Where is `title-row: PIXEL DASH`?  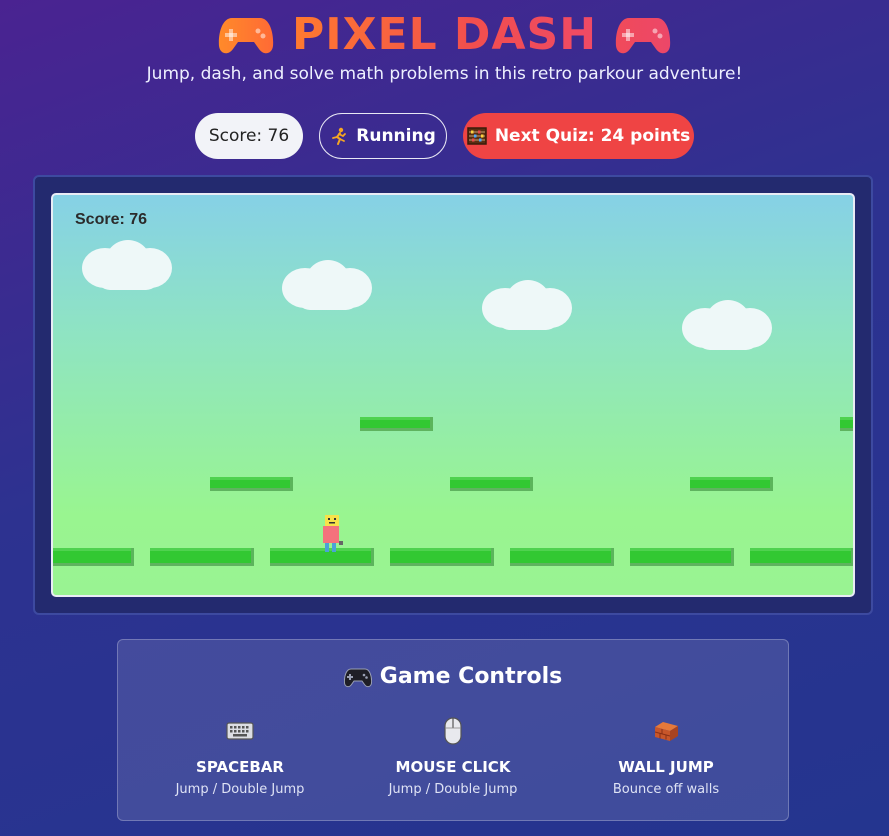
title-row: PIXEL DASH is located at coordinates (444, 34).